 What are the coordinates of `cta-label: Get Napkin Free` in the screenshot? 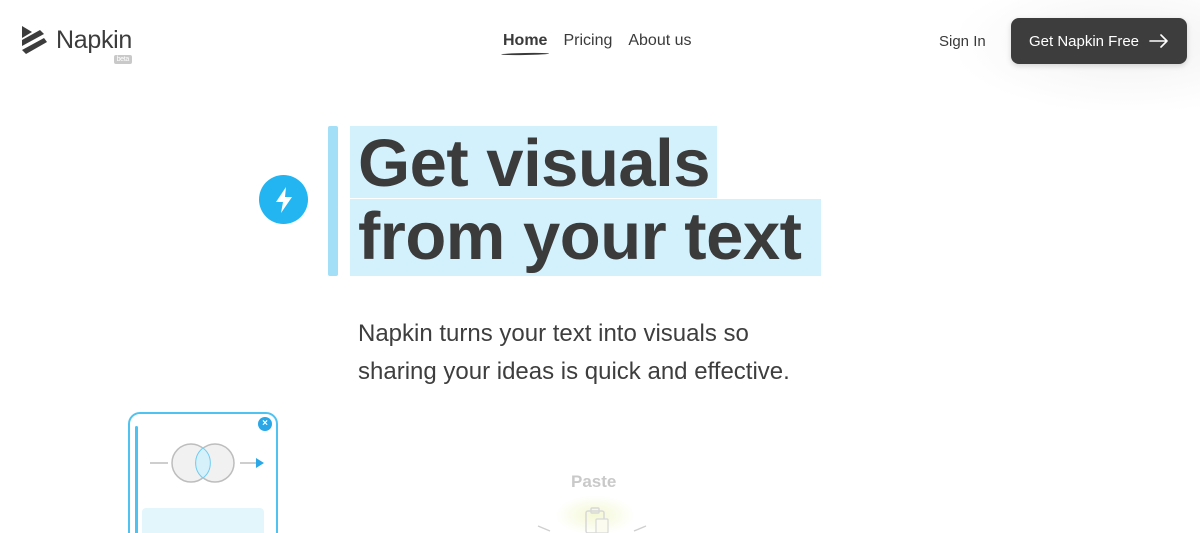 It's located at (1084, 41).